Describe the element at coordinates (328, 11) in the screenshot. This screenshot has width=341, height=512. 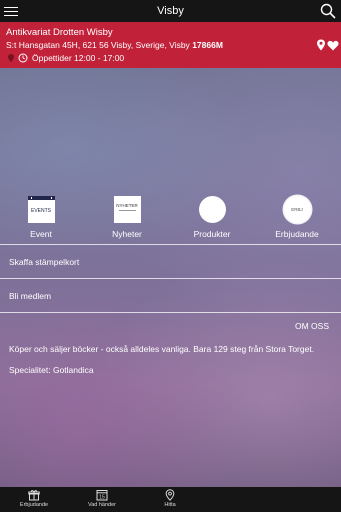
I see `search-icon` at that location.